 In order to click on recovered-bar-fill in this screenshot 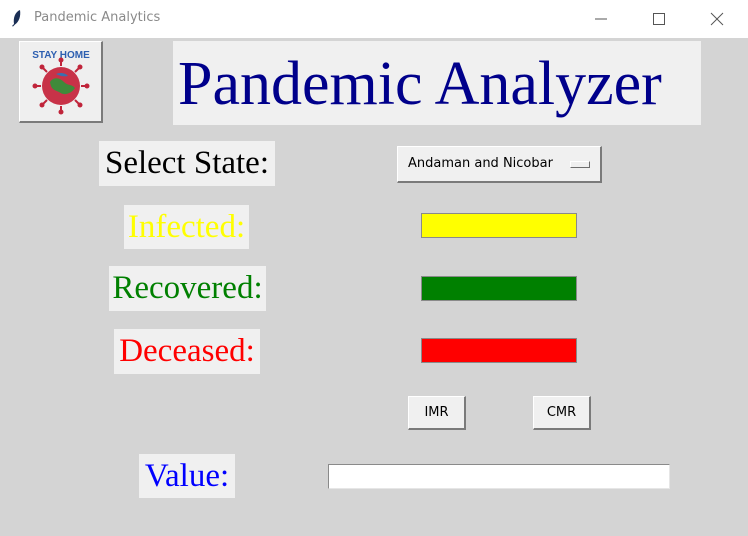, I will do `click(499, 288)`.